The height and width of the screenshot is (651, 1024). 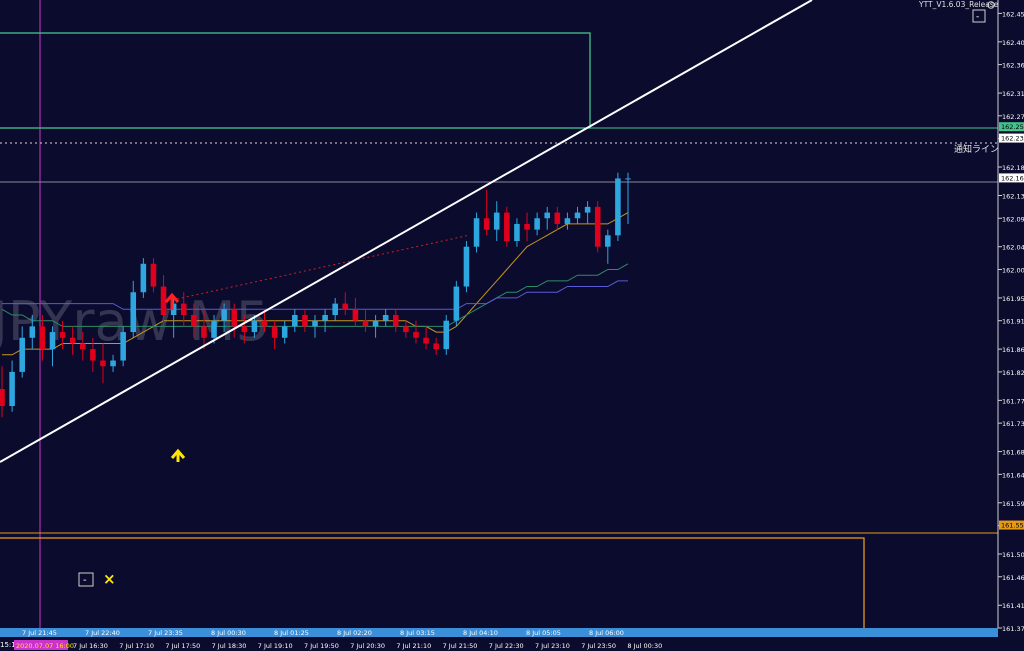 What do you see at coordinates (1013, 606) in the screenshot?
I see `price-tick-label: 161.41` at bounding box center [1013, 606].